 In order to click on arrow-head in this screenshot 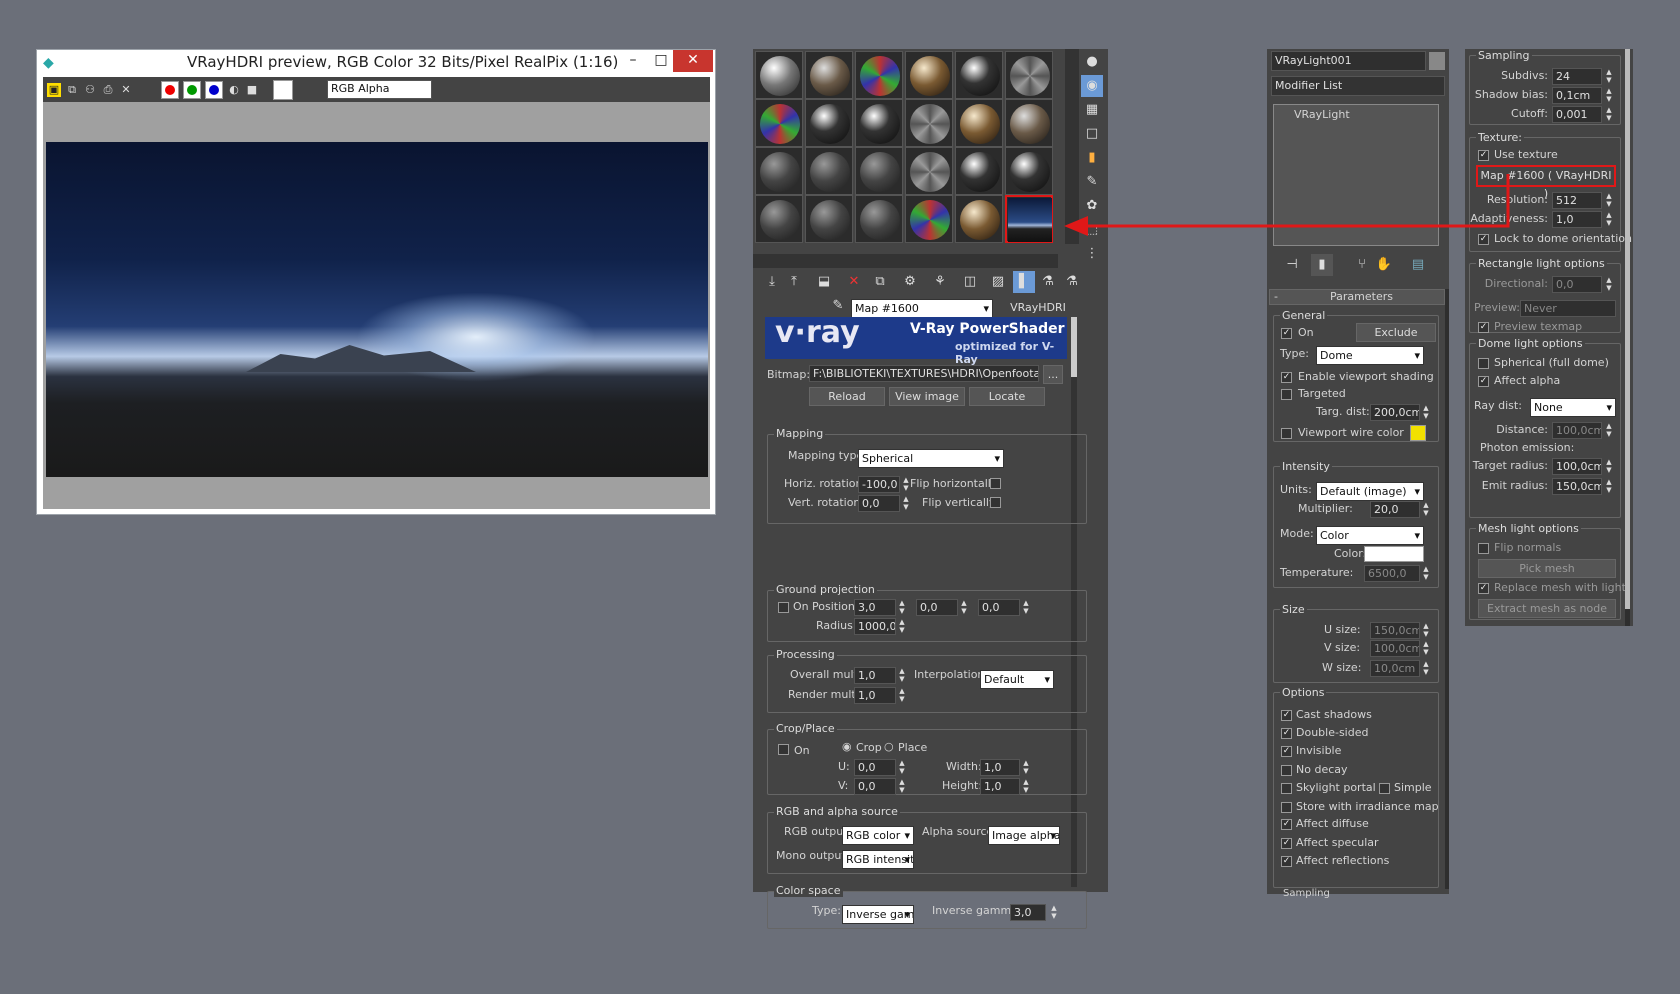, I will do `click(1076, 226)`.